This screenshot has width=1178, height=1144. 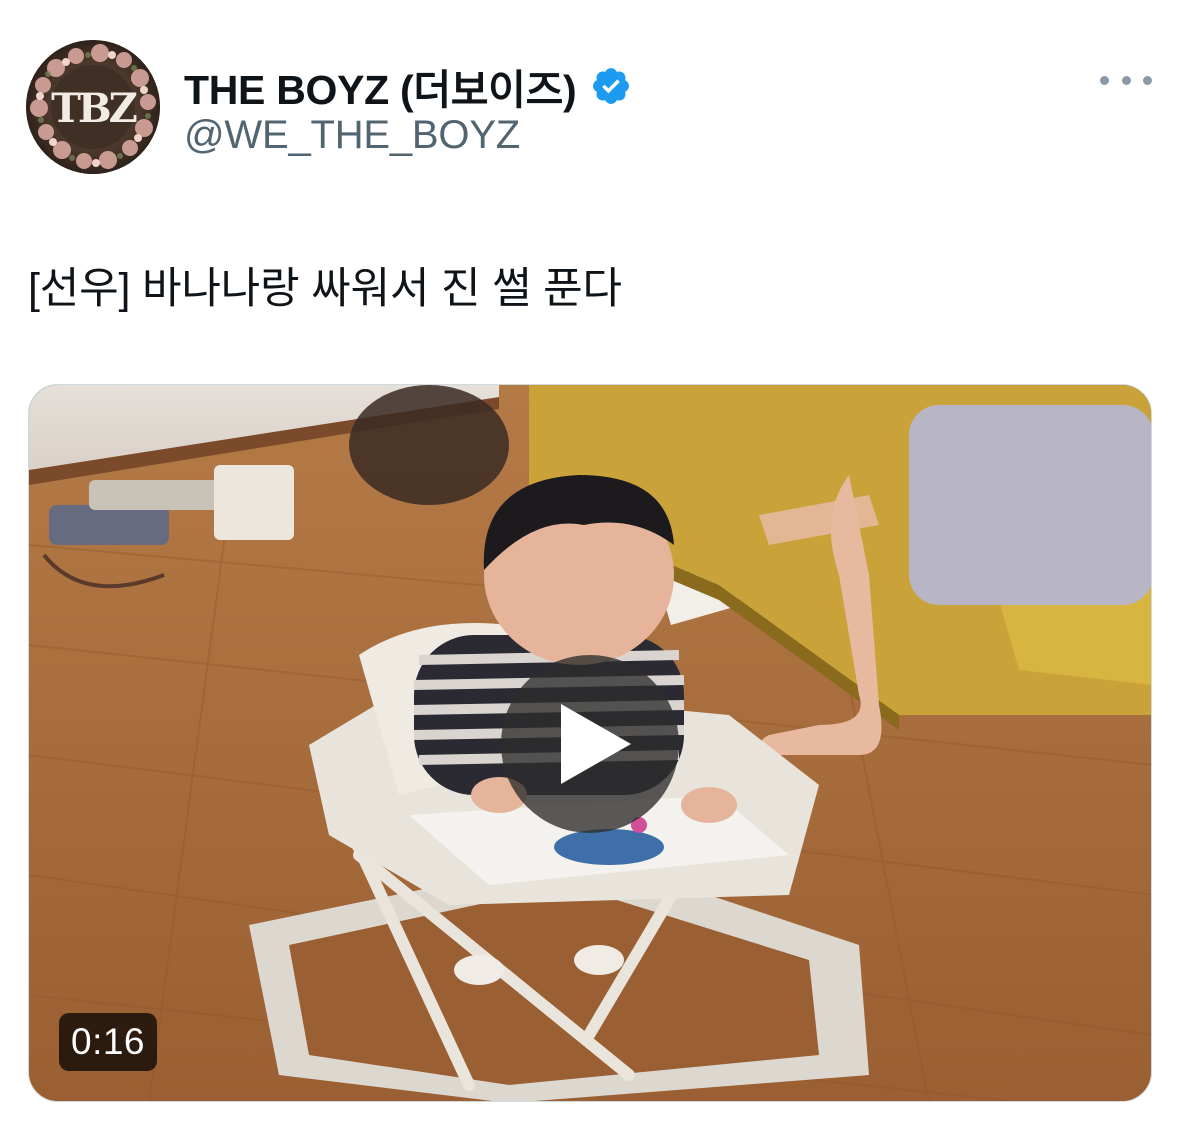 I want to click on verified-badge-icon, so click(x=611, y=86).